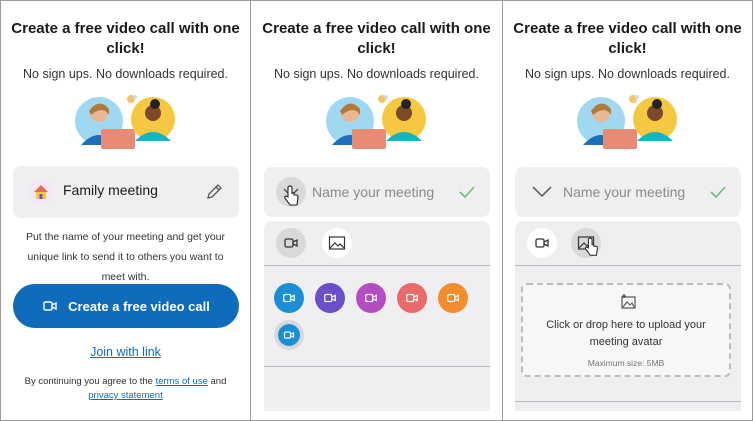  Describe the element at coordinates (90, 381) in the screenshot. I see `legal-prefix: By continuing you agree to the` at that location.